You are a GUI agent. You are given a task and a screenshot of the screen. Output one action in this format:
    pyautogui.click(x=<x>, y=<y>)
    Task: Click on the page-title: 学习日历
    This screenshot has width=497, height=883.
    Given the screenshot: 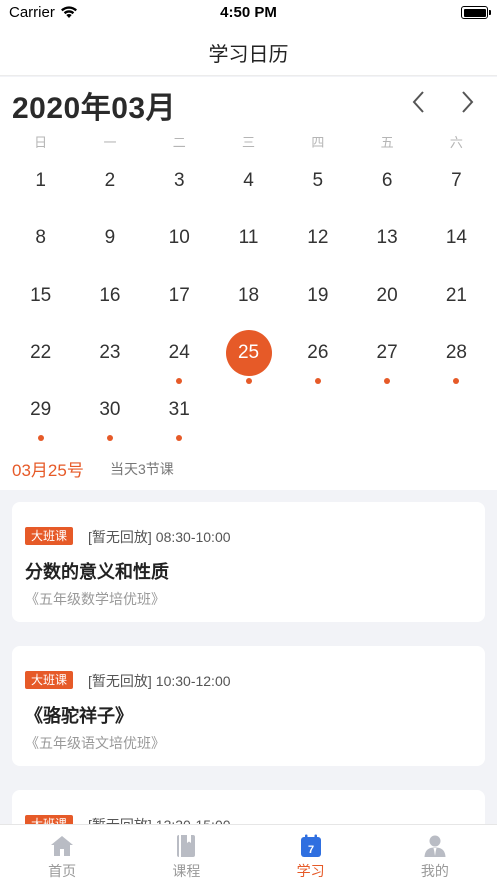 What is the action you would take?
    pyautogui.click(x=248, y=55)
    